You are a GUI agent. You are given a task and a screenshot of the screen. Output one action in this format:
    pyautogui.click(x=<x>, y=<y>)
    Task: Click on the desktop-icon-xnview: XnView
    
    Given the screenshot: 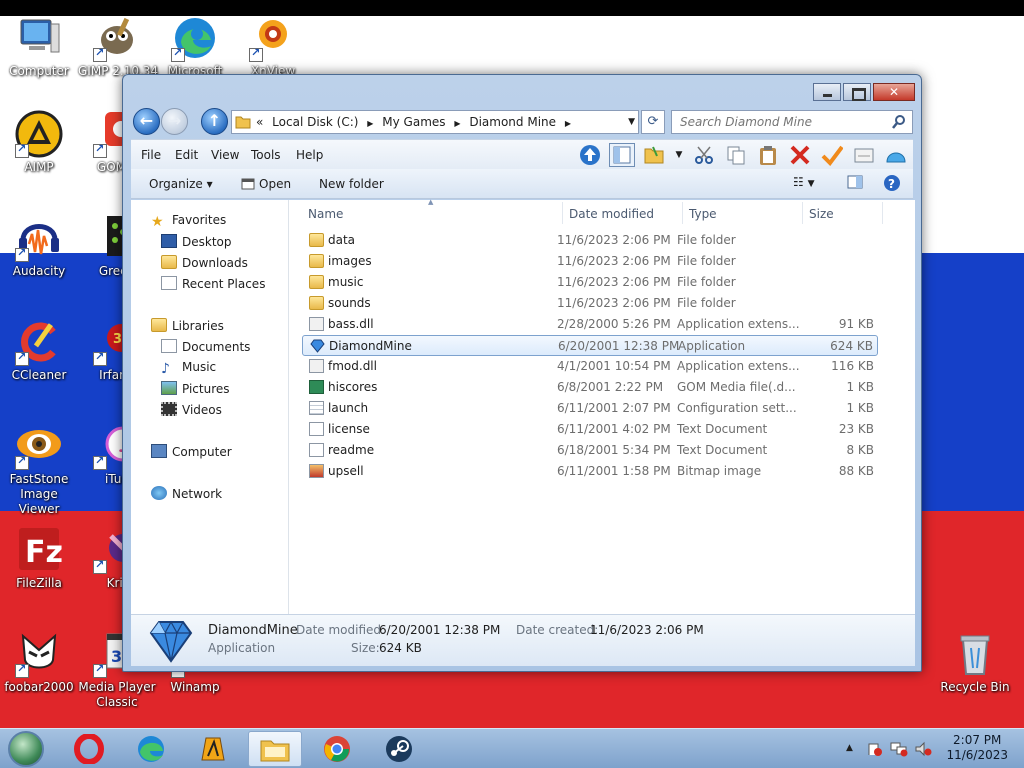 What is the action you would take?
    pyautogui.click(x=273, y=46)
    